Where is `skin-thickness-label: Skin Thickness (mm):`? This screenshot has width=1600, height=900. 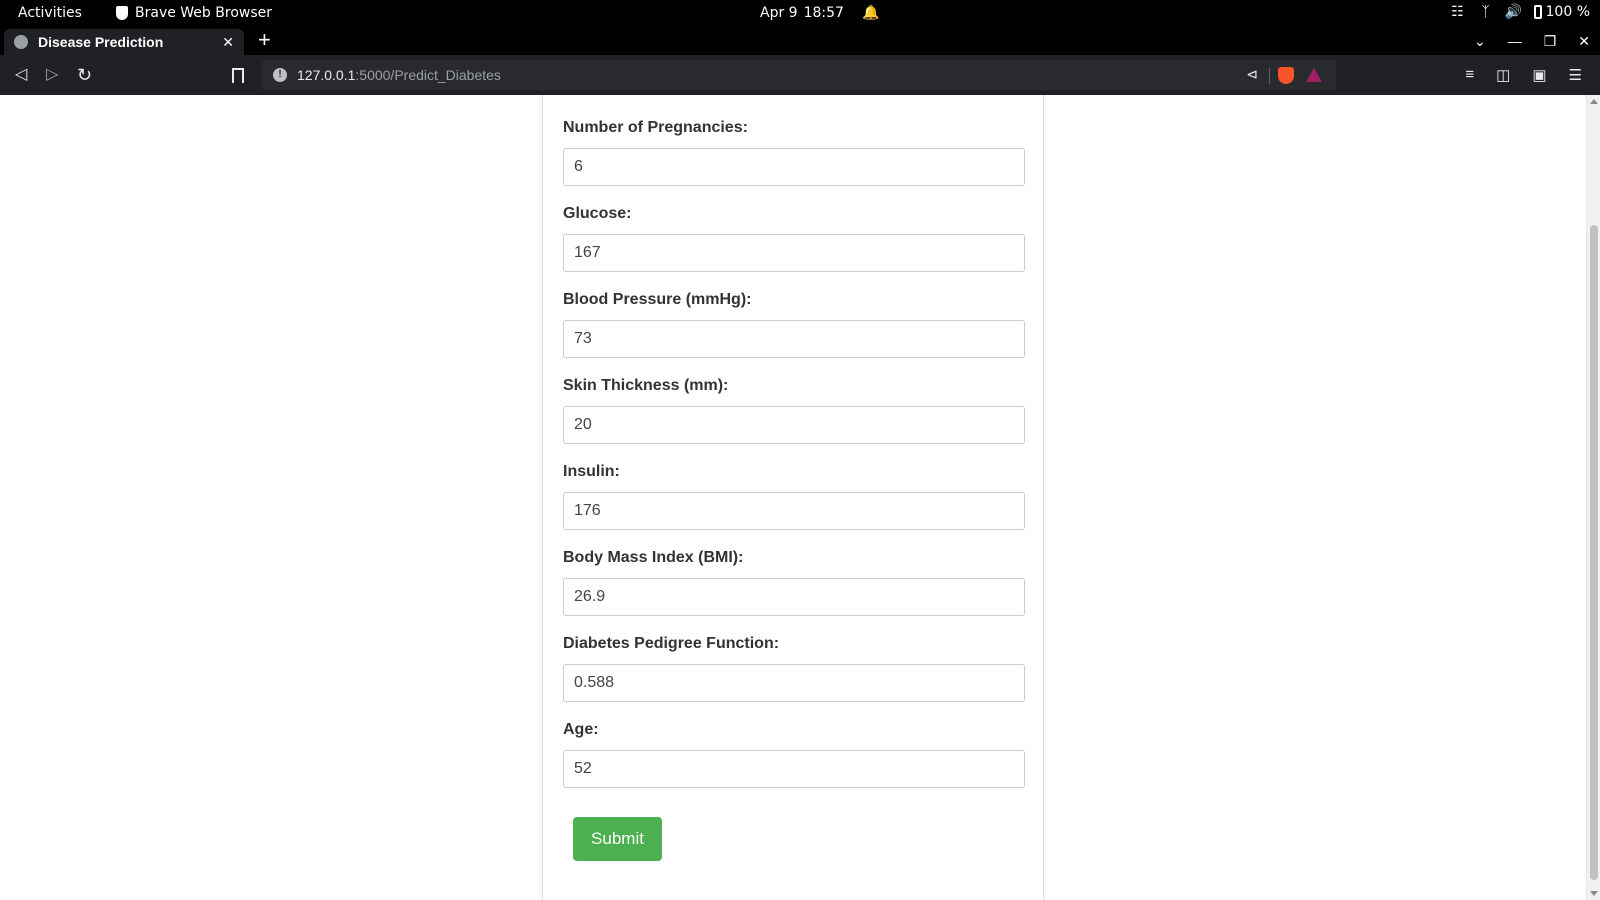 skin-thickness-label: Skin Thickness (mm): is located at coordinates (646, 385).